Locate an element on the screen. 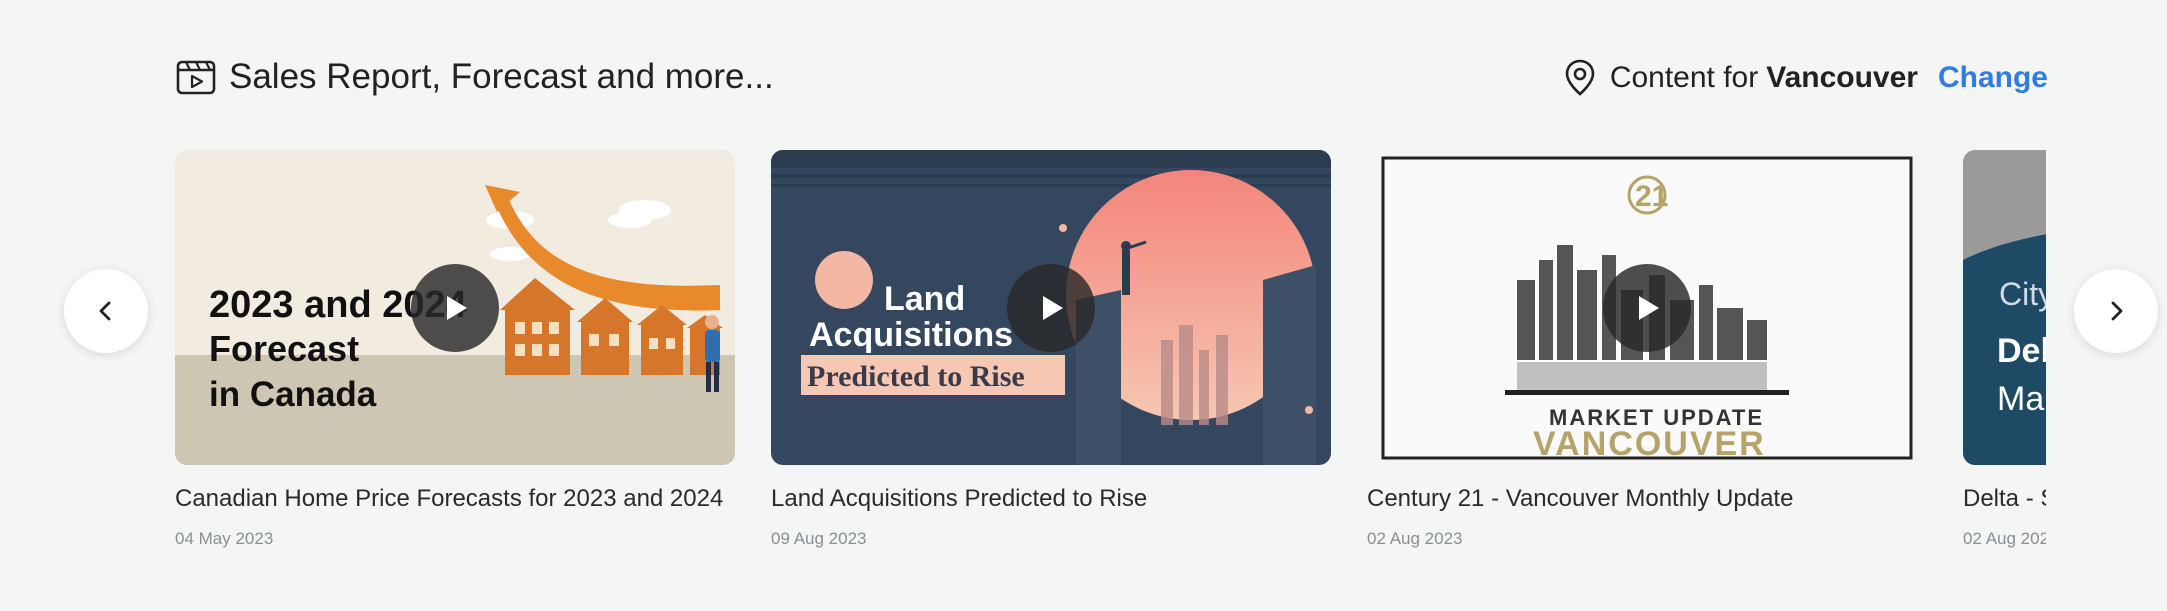 This screenshot has height=611, width=2167. video-title: Century 21 - Vancouver Monthly Update is located at coordinates (1647, 499).